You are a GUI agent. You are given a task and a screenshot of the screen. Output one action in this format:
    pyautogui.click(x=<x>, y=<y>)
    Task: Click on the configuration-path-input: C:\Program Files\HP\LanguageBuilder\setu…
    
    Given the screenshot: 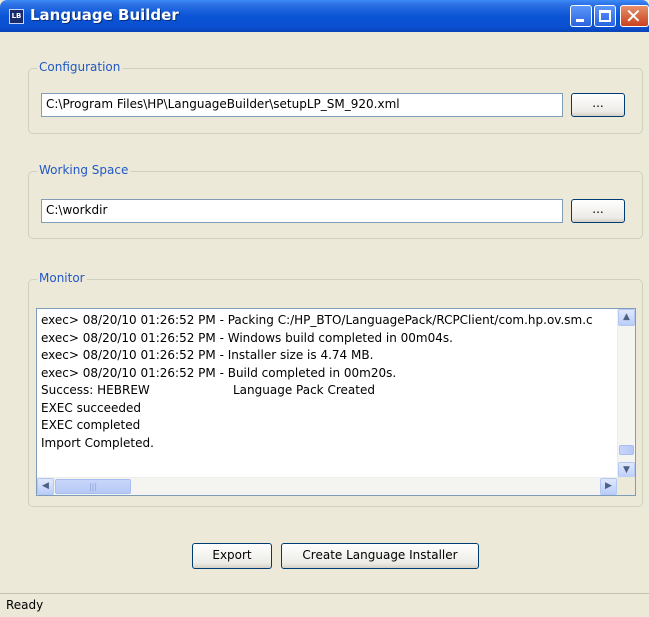 What is the action you would take?
    pyautogui.click(x=302, y=105)
    